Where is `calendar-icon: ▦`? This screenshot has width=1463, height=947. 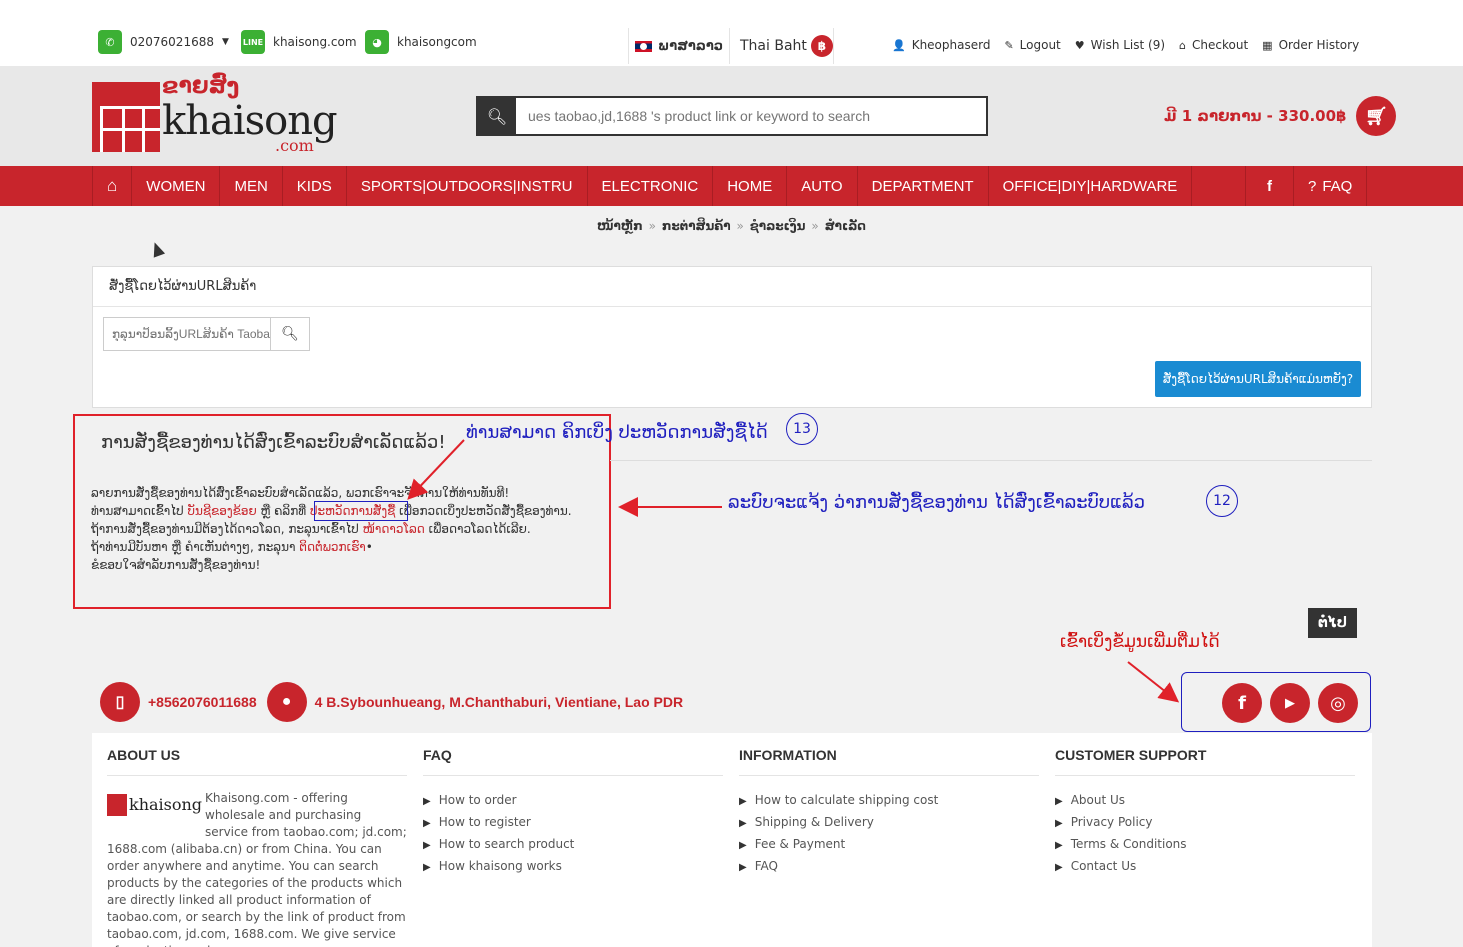
calendar-icon: ▦ is located at coordinates (1267, 45).